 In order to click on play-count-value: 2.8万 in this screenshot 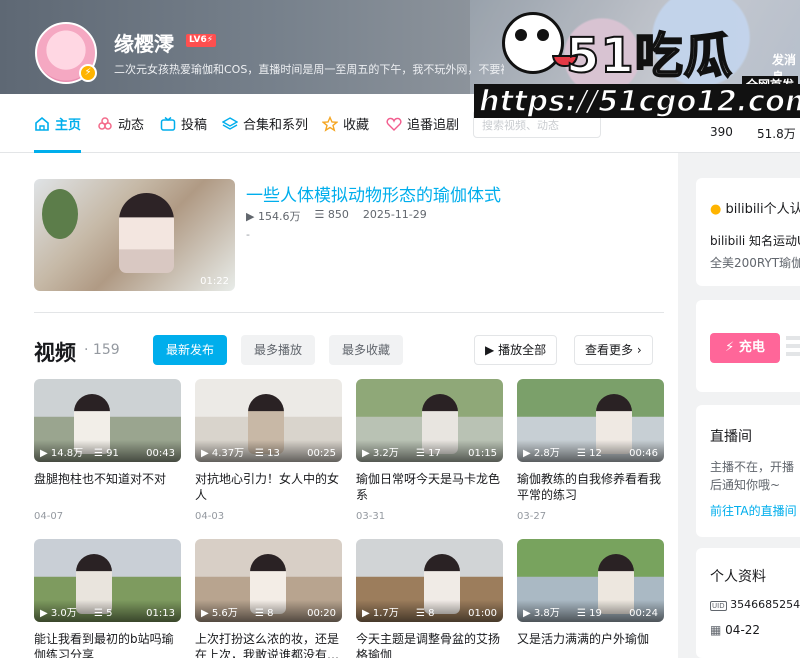, I will do `click(546, 453)`.